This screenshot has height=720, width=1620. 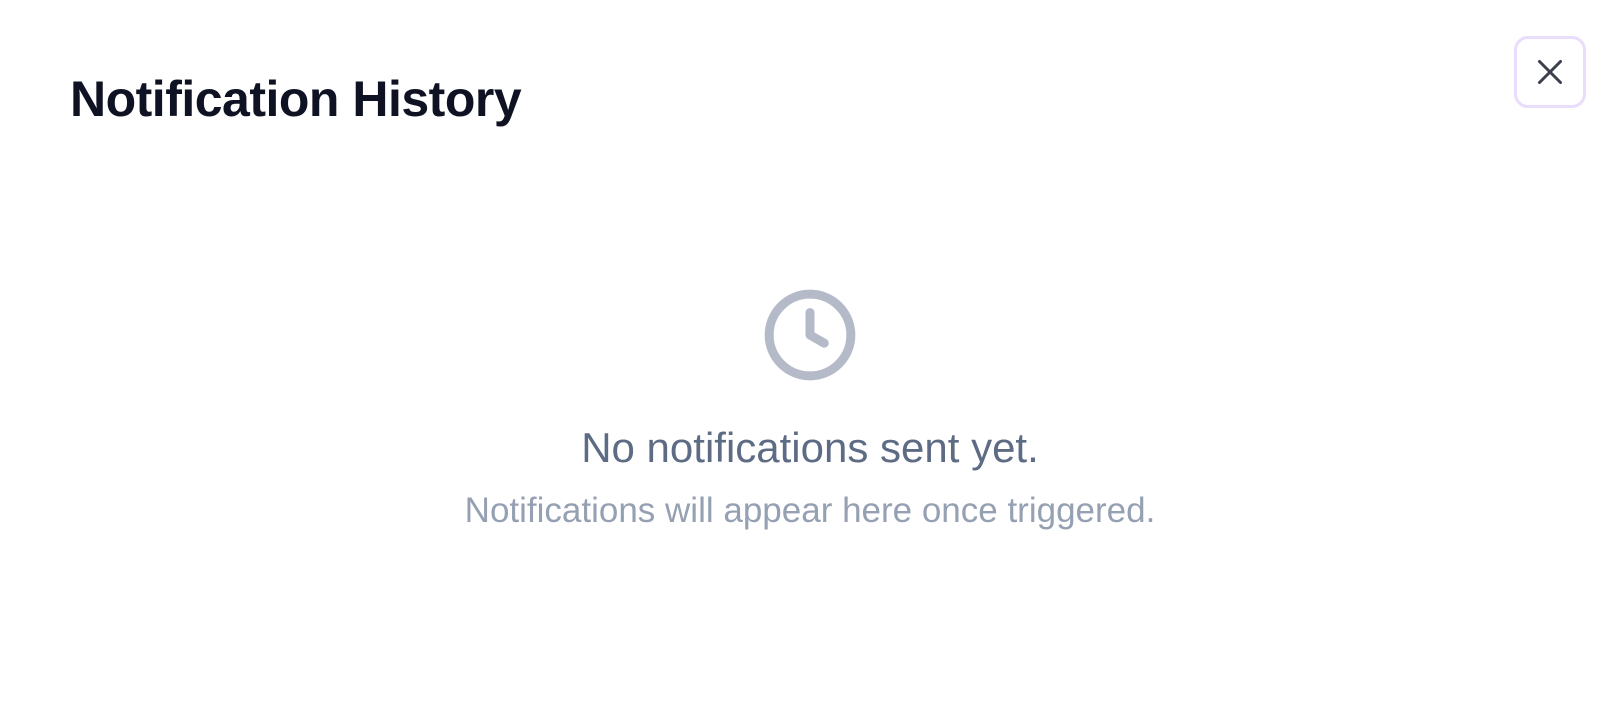 I want to click on empty-state-message: No notifications sent yet., so click(x=810, y=447).